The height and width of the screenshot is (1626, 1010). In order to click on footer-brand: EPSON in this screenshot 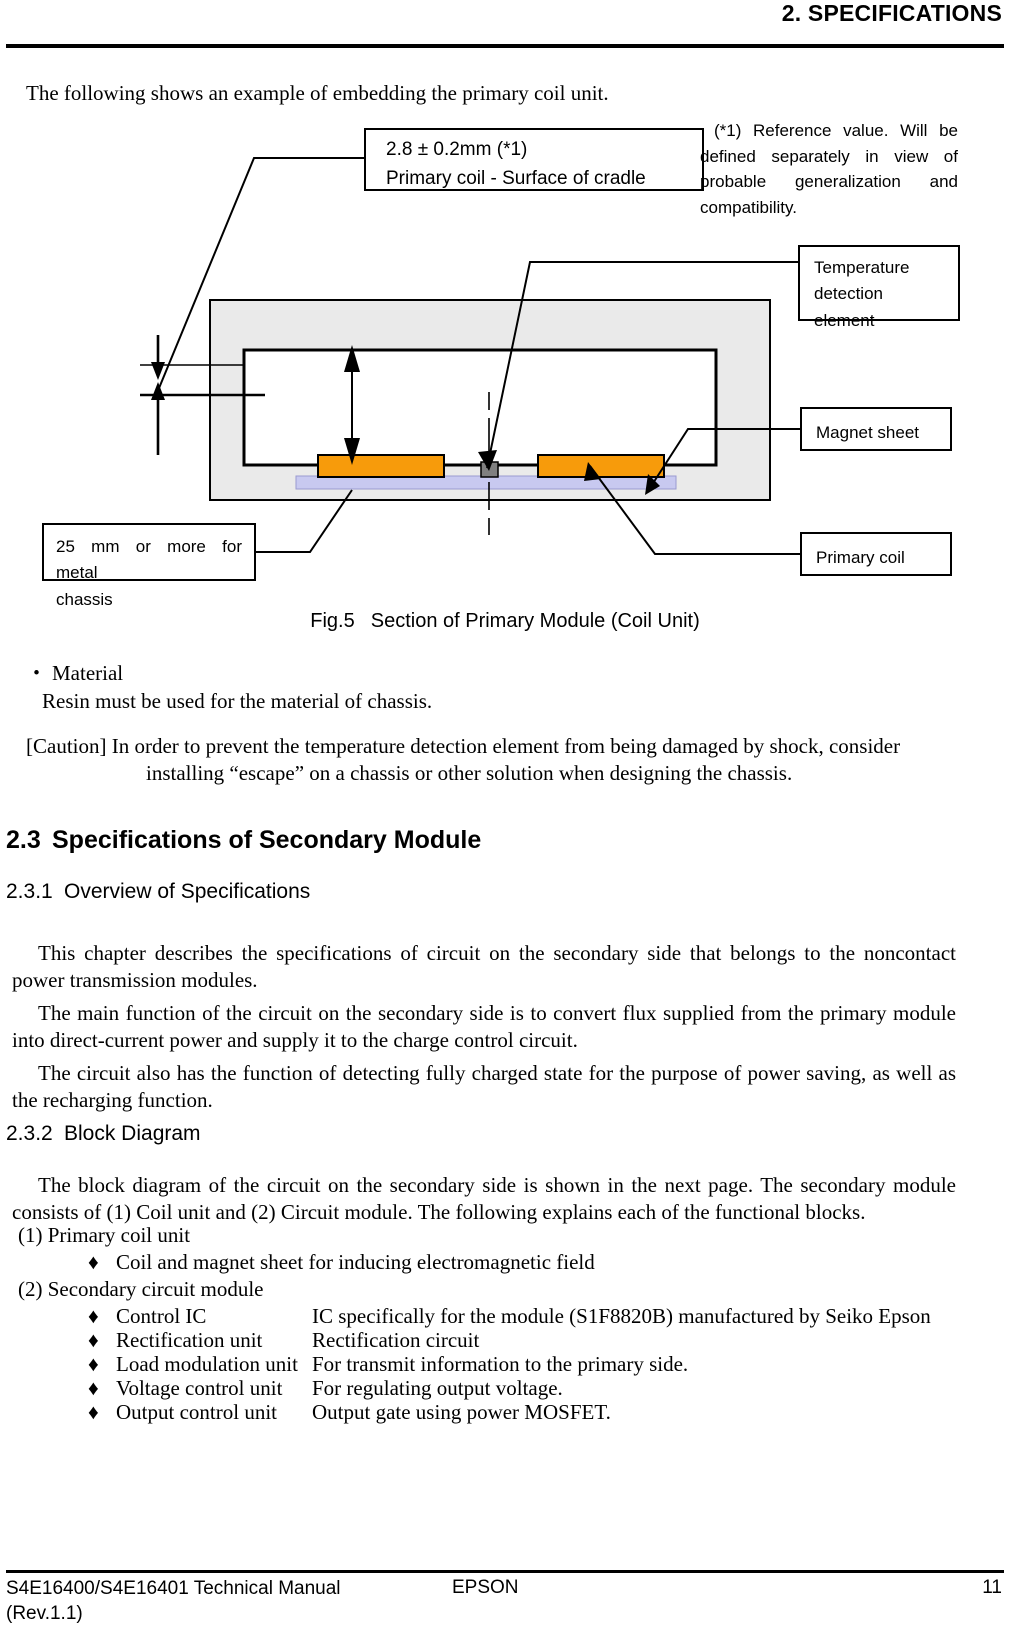, I will do `click(485, 1587)`.